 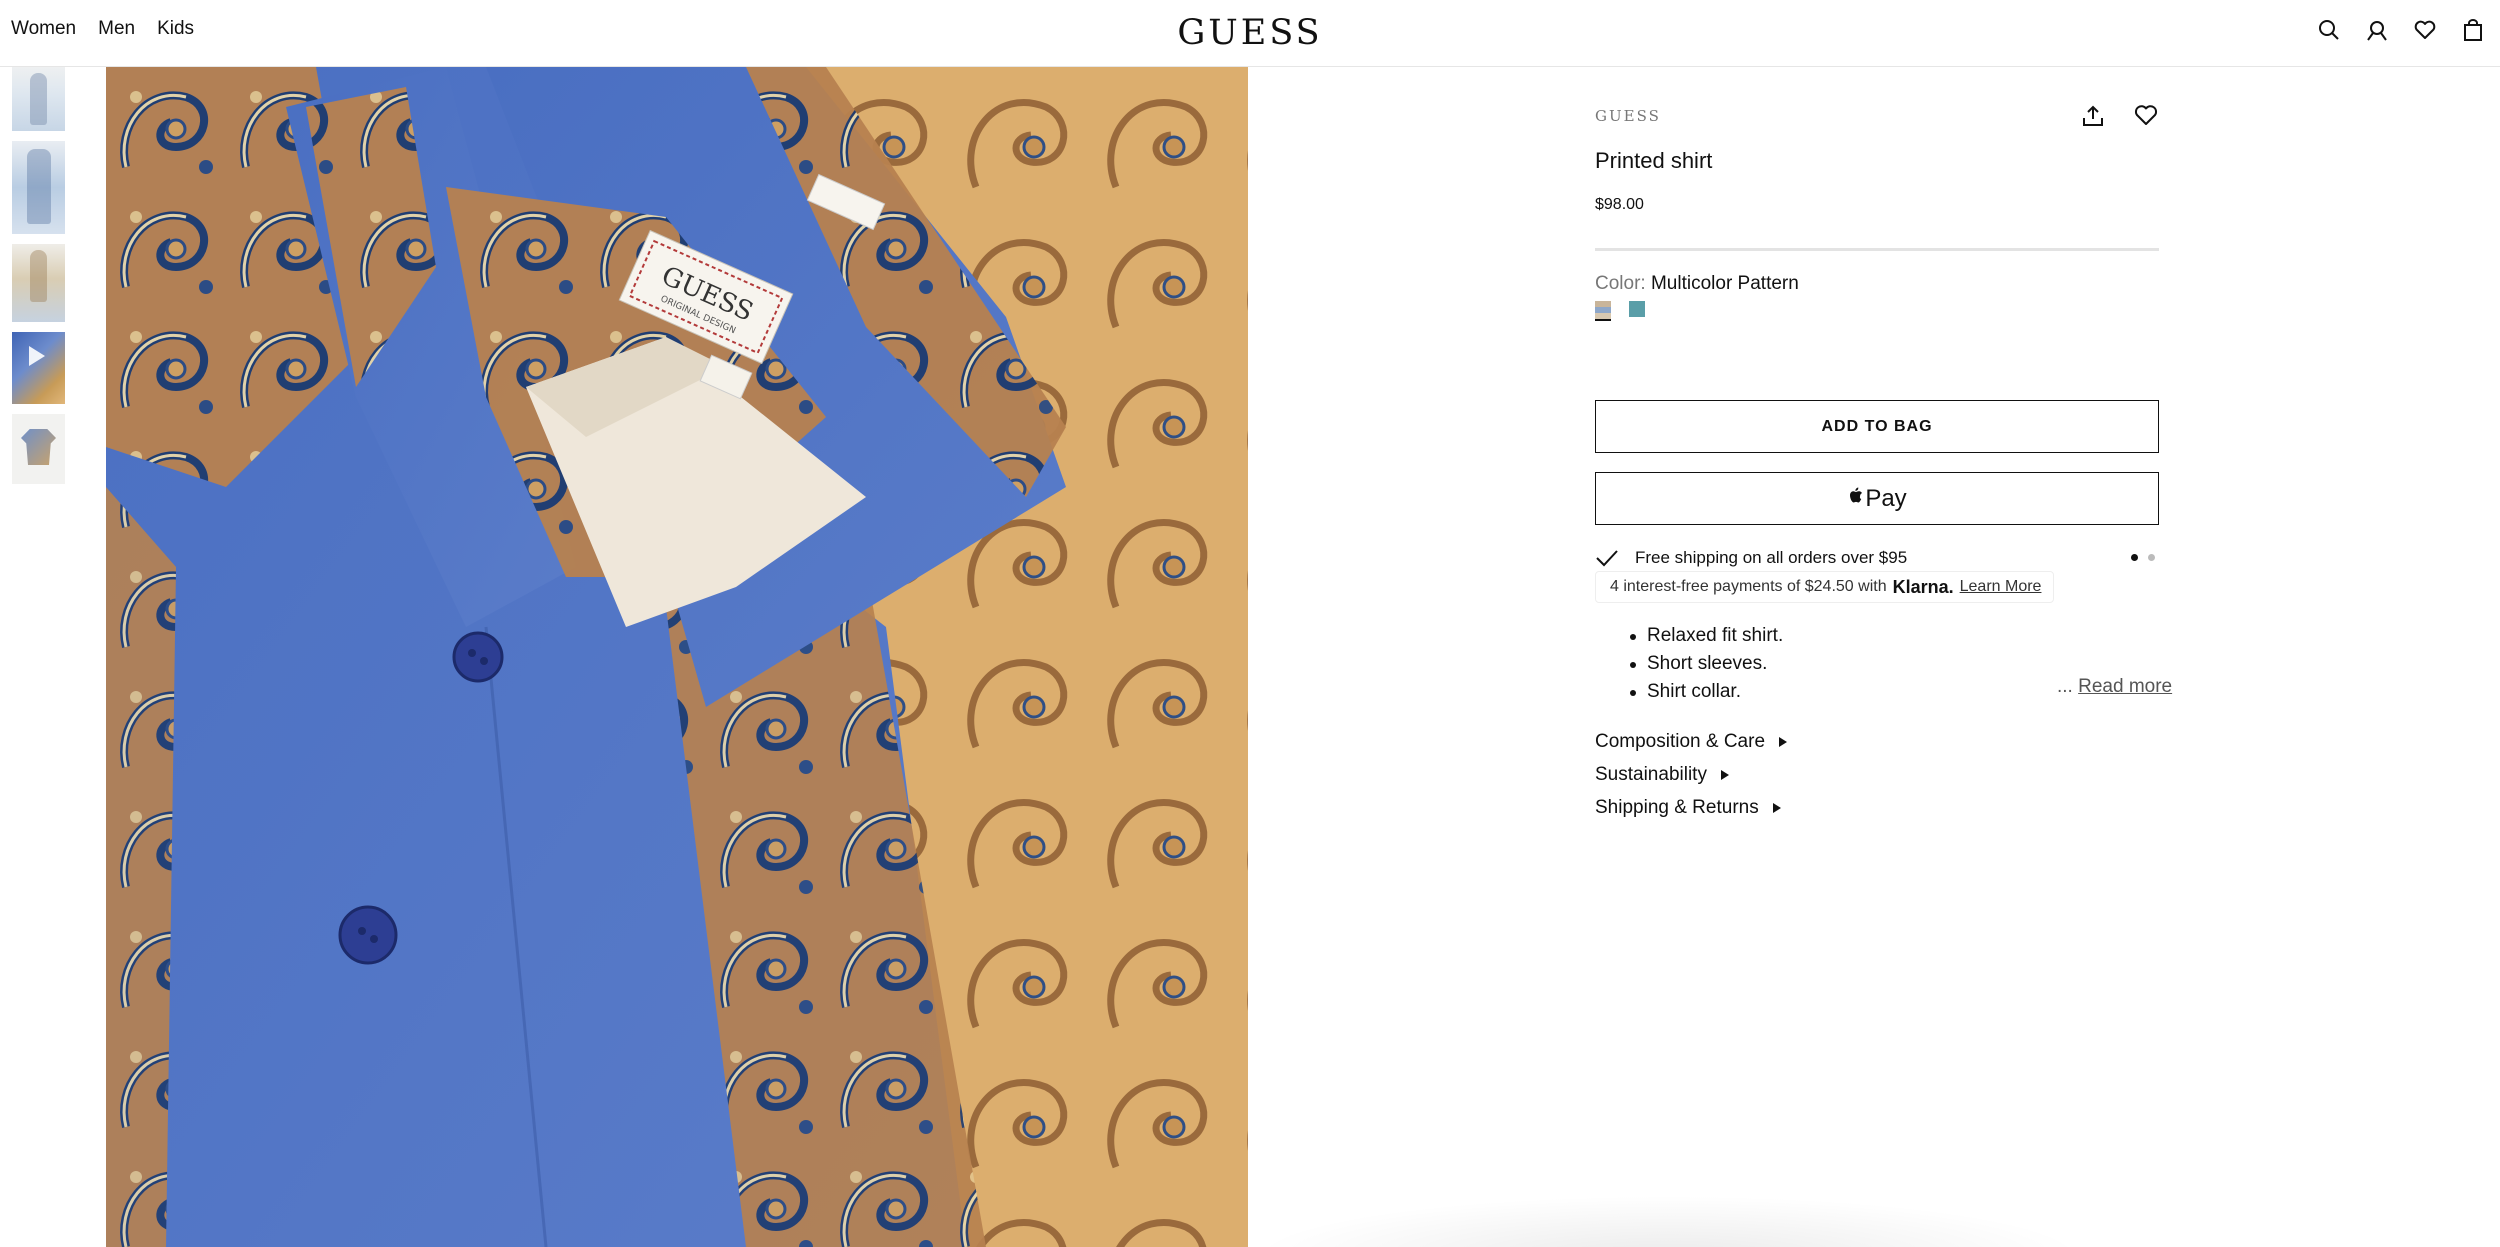 I want to click on thumbnail-list, so click(x=38, y=280).